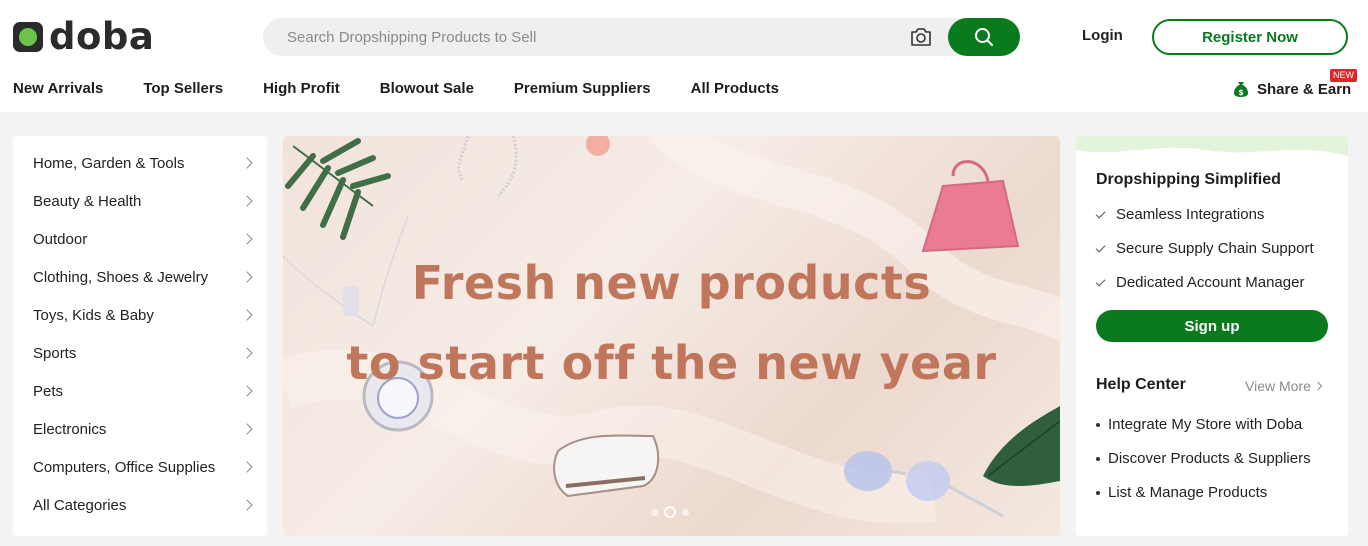  I want to click on carousel-dots, so click(670, 512).